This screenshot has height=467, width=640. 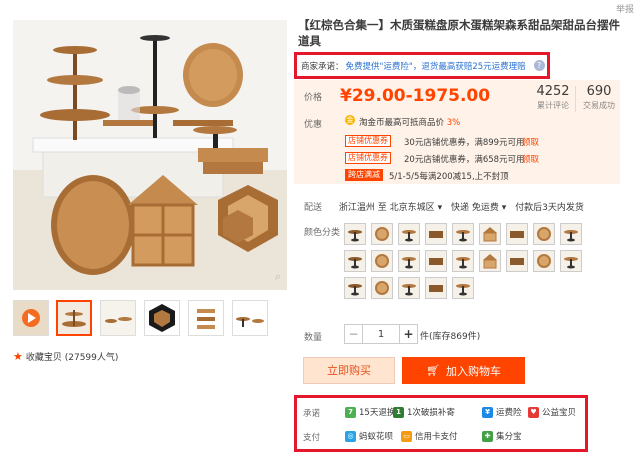 I want to click on price-value: ¥29.00-1975.00, so click(x=415, y=96).